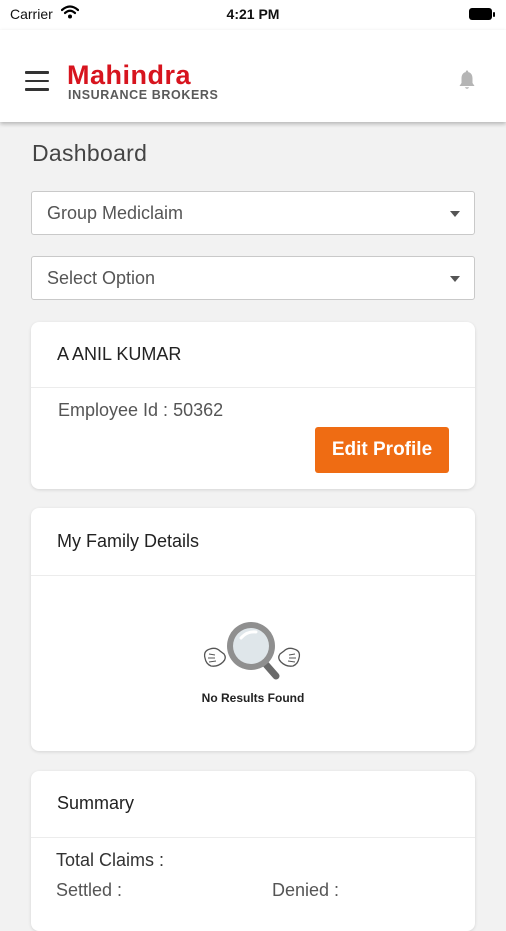 The height and width of the screenshot is (931, 506). What do you see at coordinates (89, 890) in the screenshot?
I see `settled-label: Settled :` at bounding box center [89, 890].